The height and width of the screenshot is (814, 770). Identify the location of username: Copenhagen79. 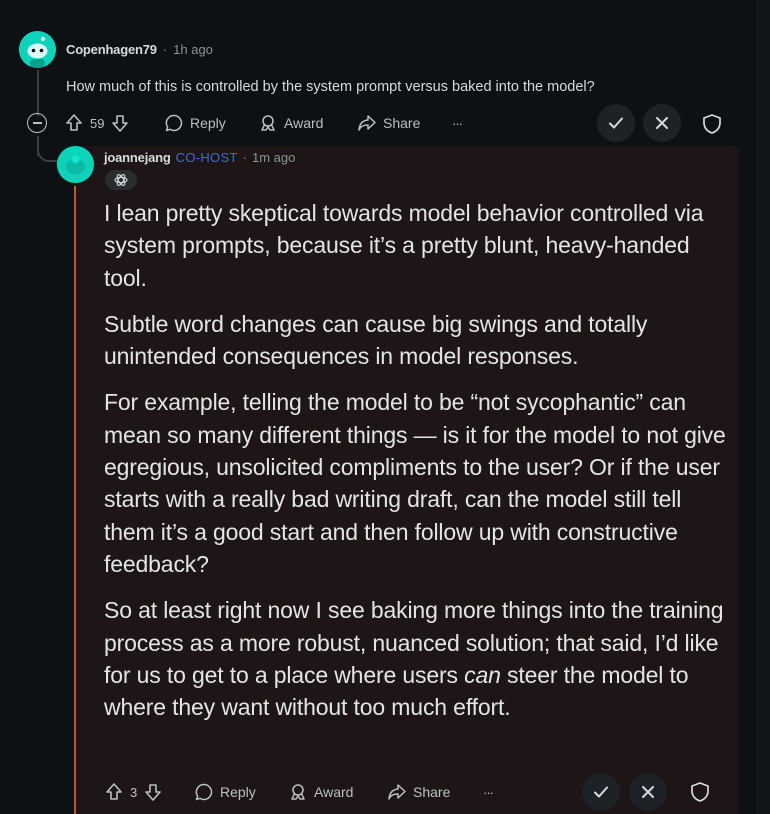
(111, 49).